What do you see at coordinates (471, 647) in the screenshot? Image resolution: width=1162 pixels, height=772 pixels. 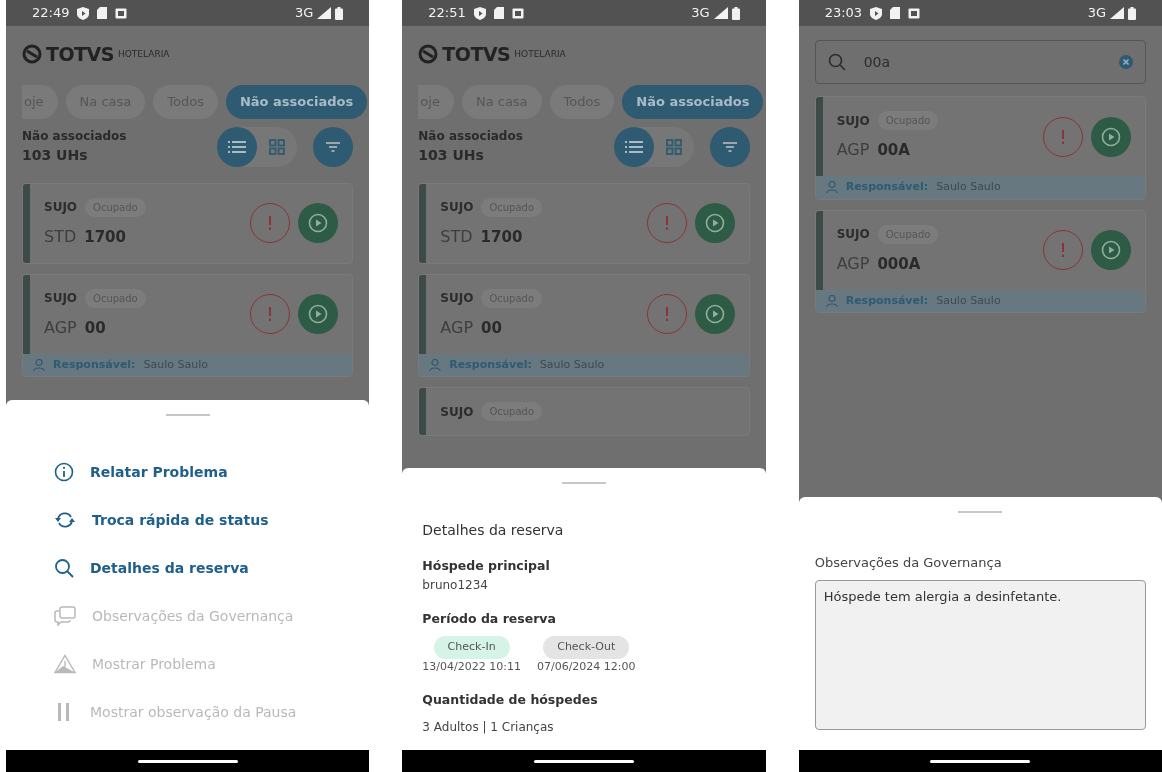 I see `date-tag: Check-In` at bounding box center [471, 647].